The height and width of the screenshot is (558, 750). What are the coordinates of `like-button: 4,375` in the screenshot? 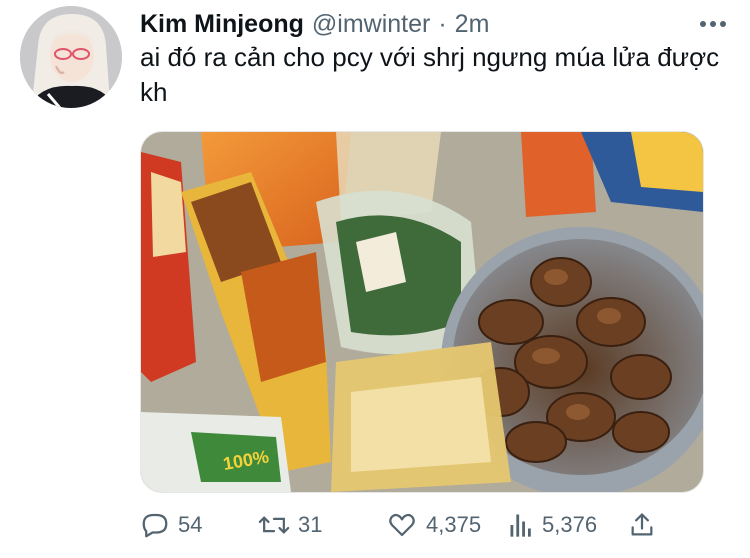 It's located at (433, 525).